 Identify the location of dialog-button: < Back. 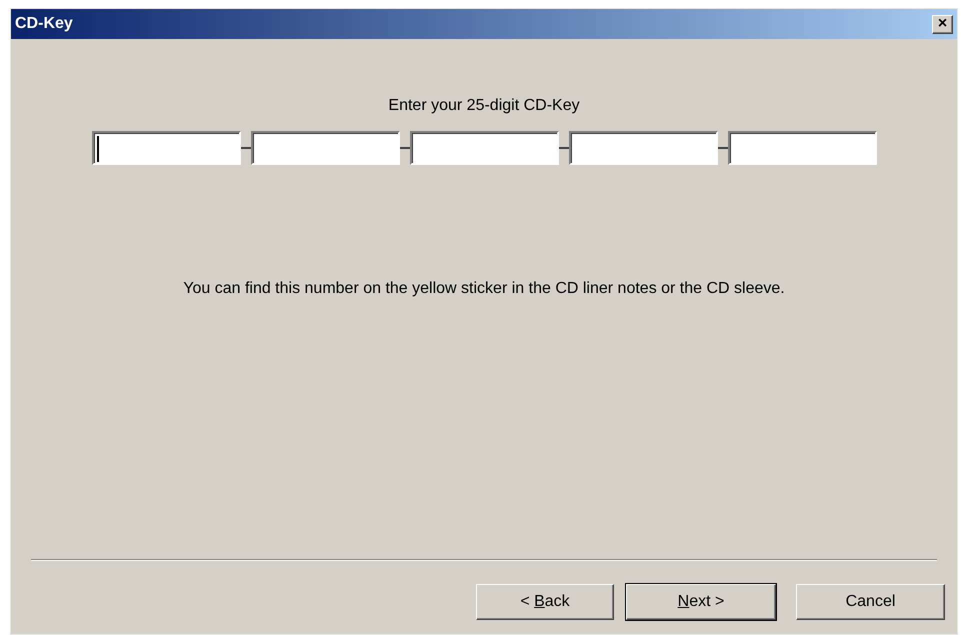
(545, 602).